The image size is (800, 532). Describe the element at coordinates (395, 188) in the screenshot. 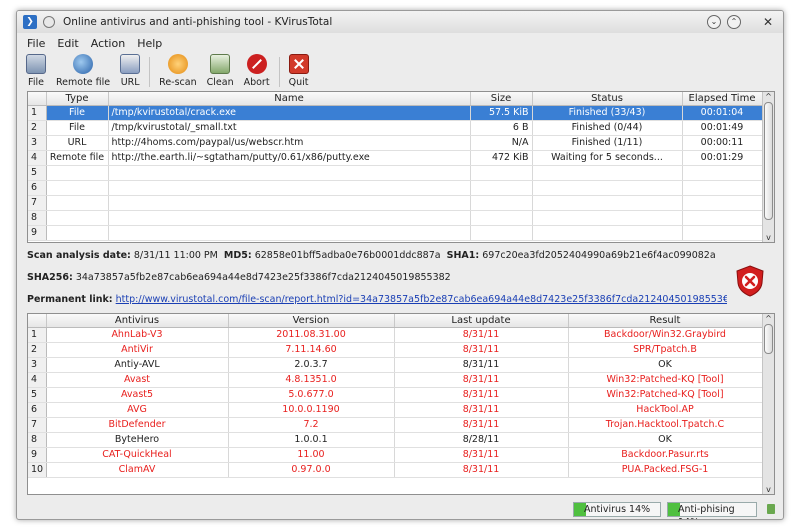

I see `table-row: 6` at that location.